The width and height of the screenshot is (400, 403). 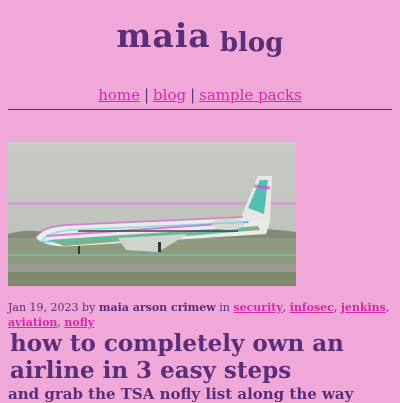 What do you see at coordinates (200, 109) in the screenshot?
I see `header-divider` at bounding box center [200, 109].